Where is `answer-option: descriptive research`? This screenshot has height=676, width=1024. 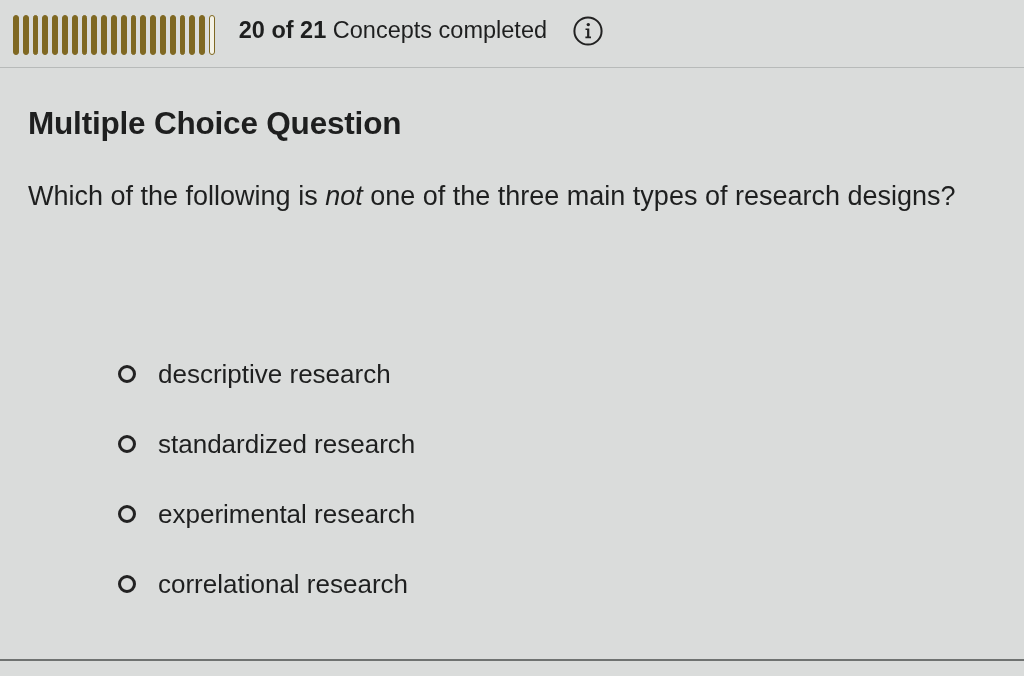 answer-option: descriptive research is located at coordinates (267, 374).